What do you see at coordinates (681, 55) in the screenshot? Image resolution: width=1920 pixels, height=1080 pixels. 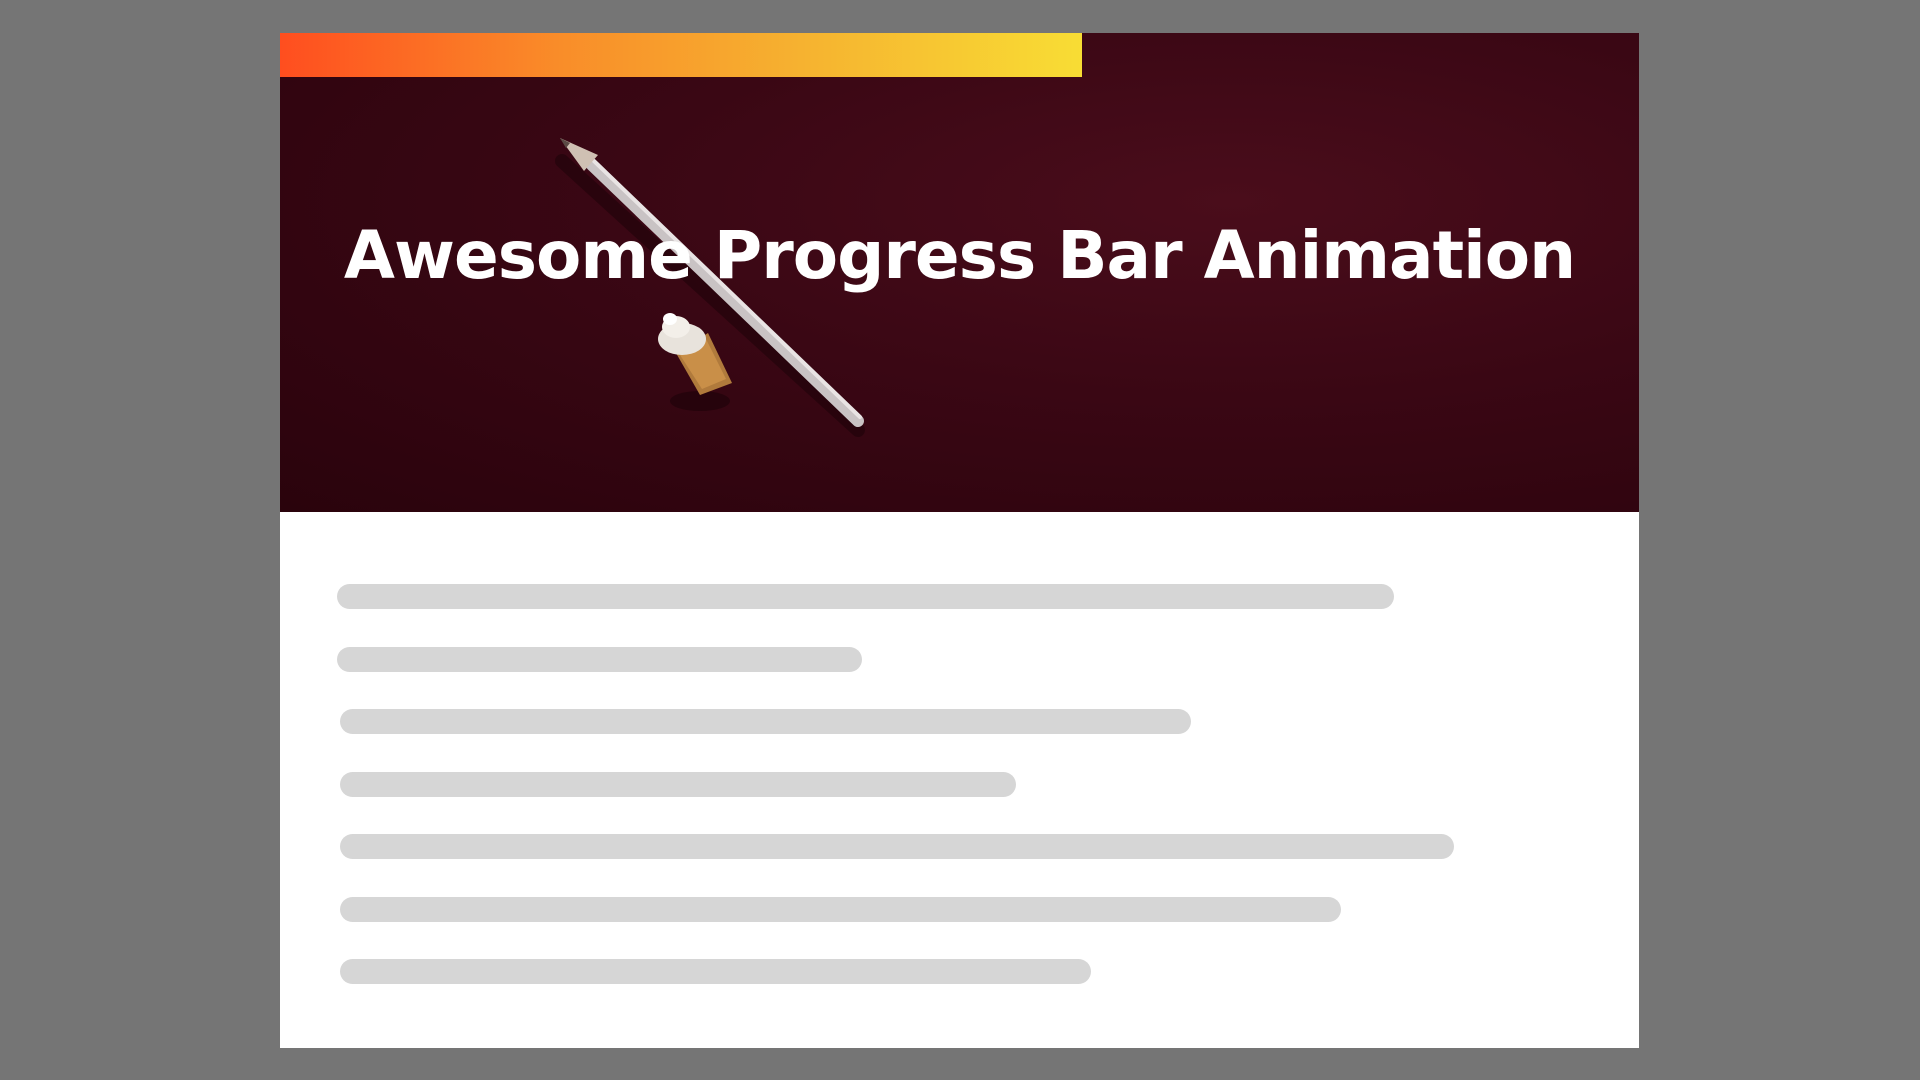 I see `progress-bar-fill` at bounding box center [681, 55].